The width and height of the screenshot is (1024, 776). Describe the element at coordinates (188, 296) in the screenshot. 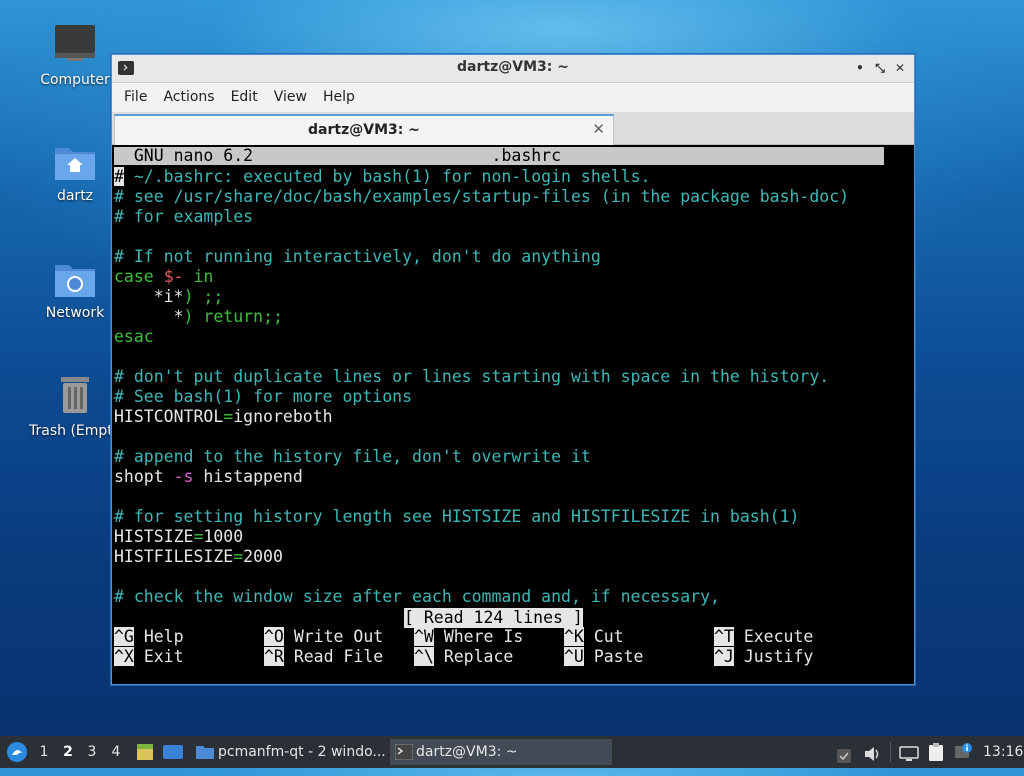

I see `editor-line: *i*) ;;` at that location.